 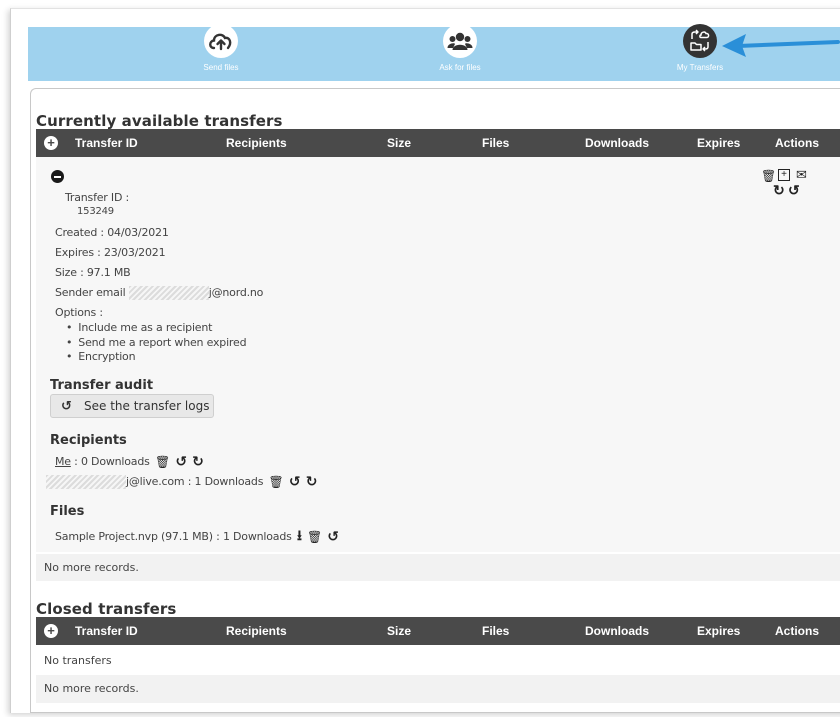 I want to click on envelope-icon: ✉, so click(x=801, y=174).